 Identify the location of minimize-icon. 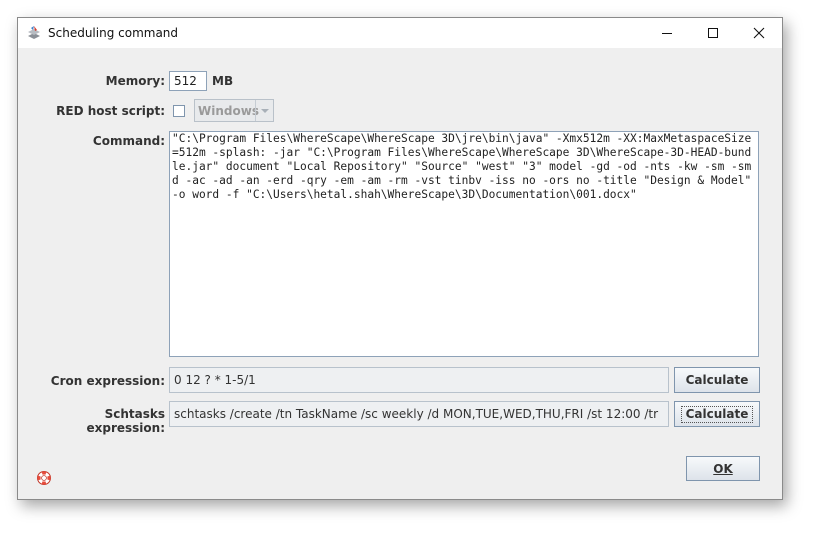
(667, 33).